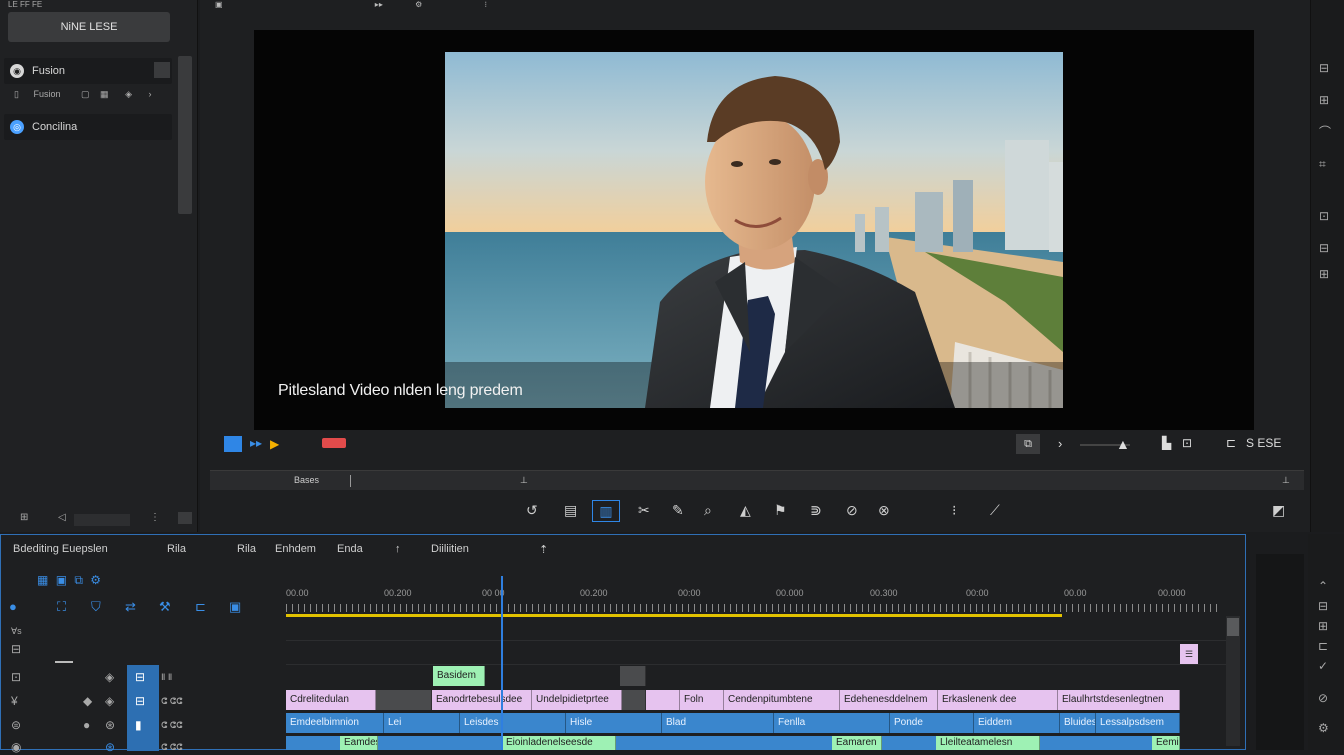  I want to click on track-v1-icon: ¥, so click(14, 701).